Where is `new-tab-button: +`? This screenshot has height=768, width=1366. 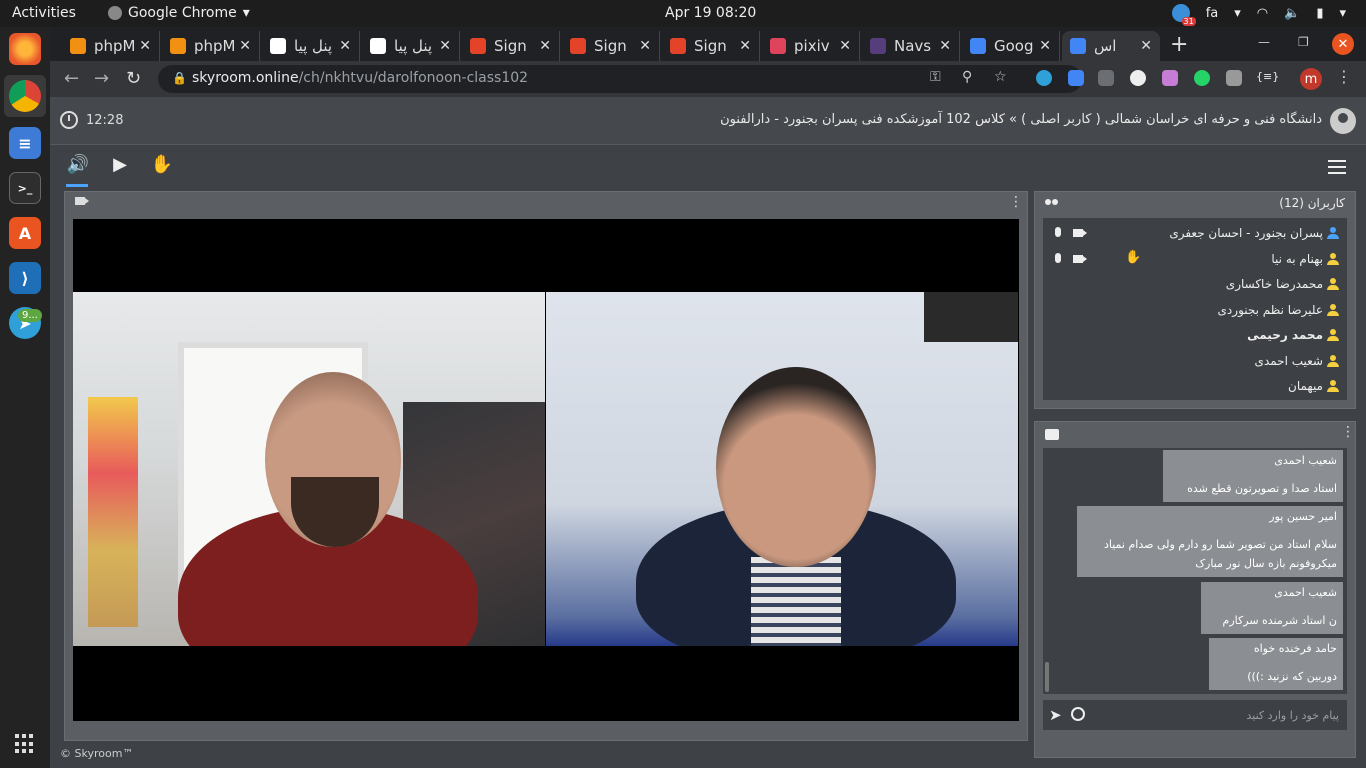
new-tab-button: + is located at coordinates (1179, 44).